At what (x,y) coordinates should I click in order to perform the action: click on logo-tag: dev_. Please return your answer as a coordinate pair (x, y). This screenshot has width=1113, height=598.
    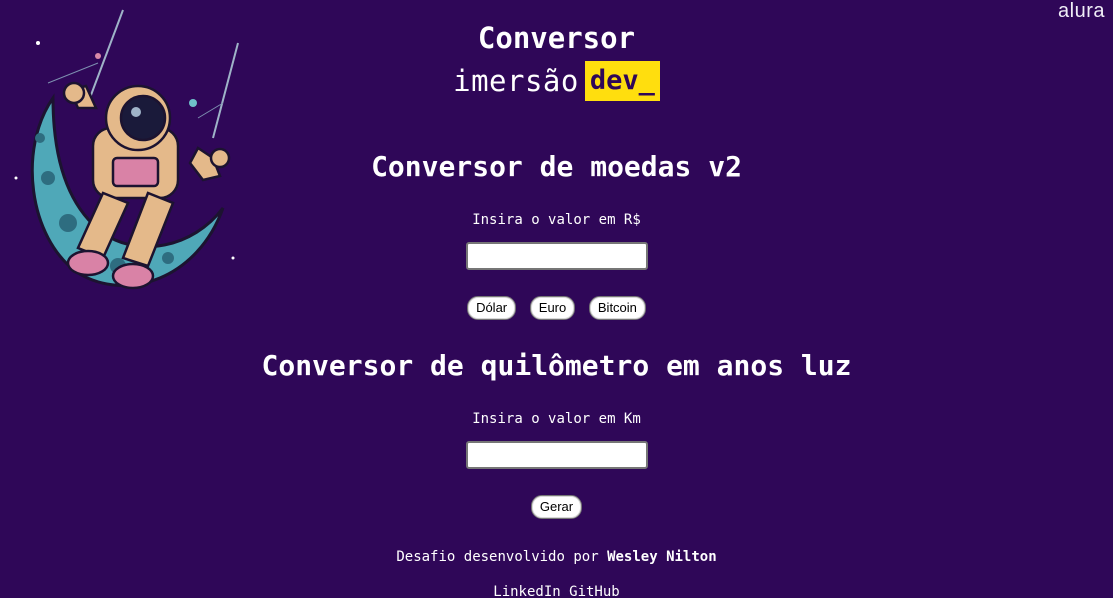
    Looking at the image, I should click on (622, 81).